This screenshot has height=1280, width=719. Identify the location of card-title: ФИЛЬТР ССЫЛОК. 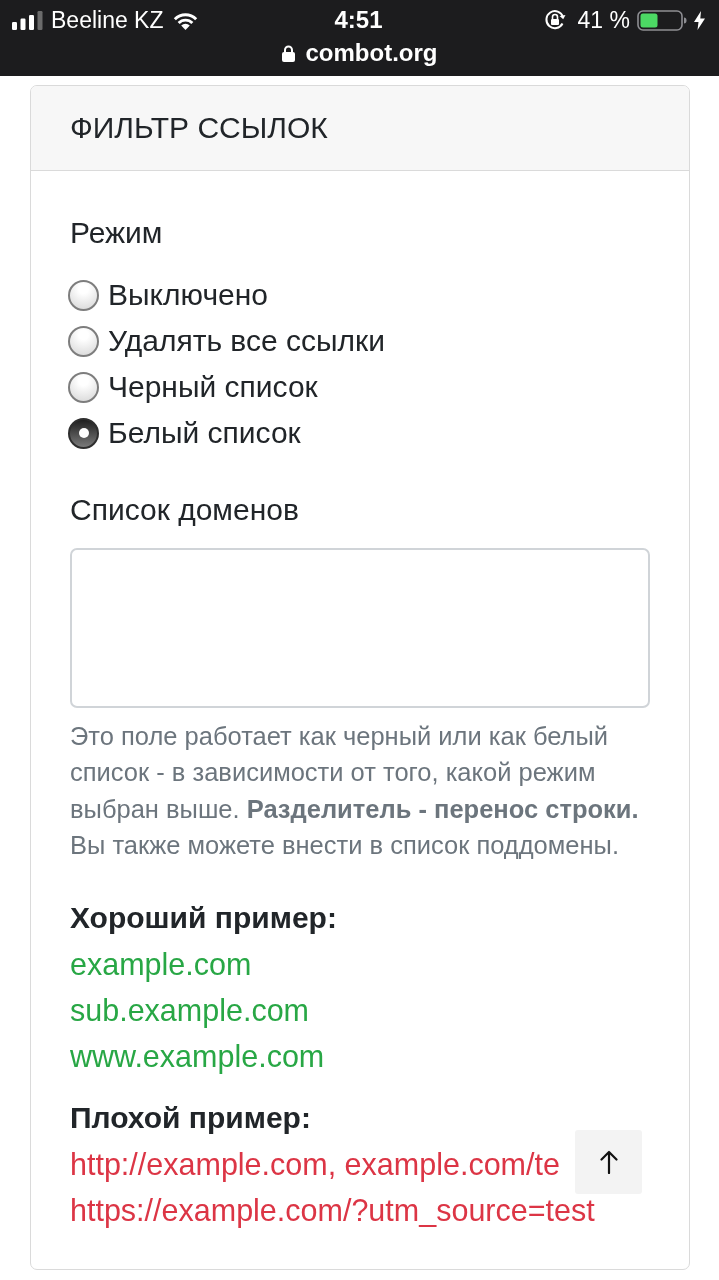
(199, 128).